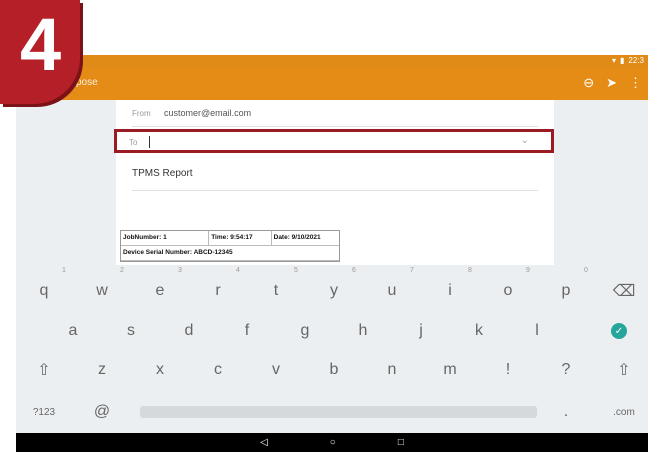  I want to click on key-j: j, so click(421, 331).